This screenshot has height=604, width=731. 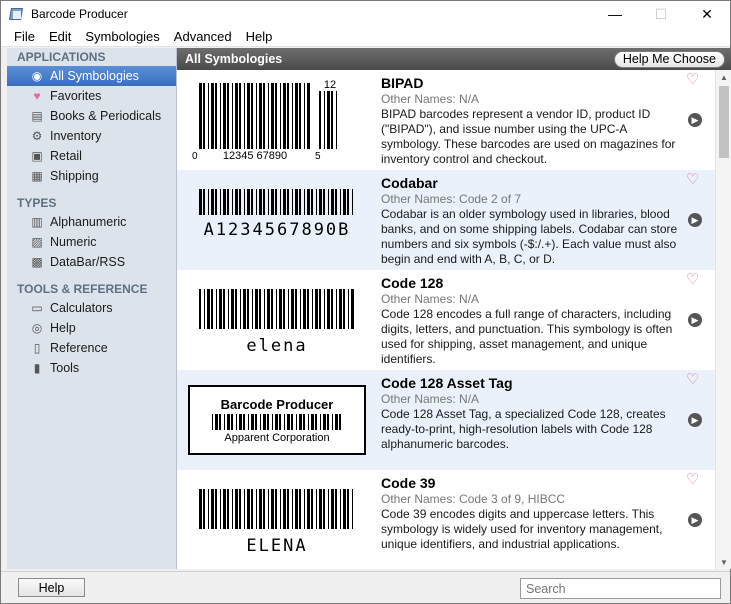 What do you see at coordinates (91, 368) in the screenshot?
I see `sidebar-item-tools: ▮ Tools` at bounding box center [91, 368].